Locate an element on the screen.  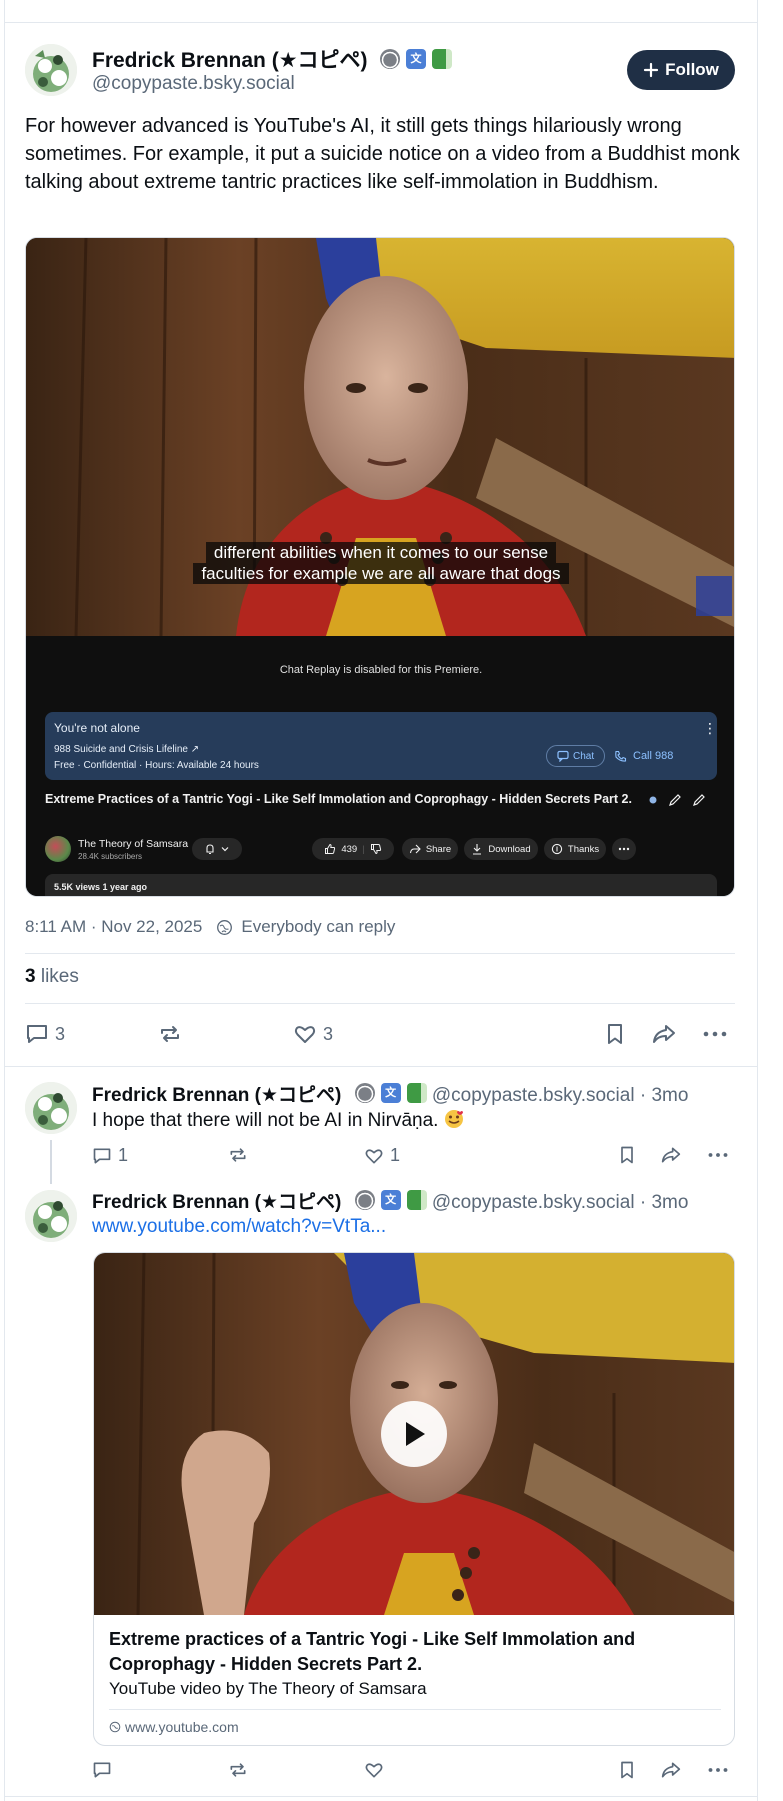
channel-avatar is located at coordinates (58, 849).